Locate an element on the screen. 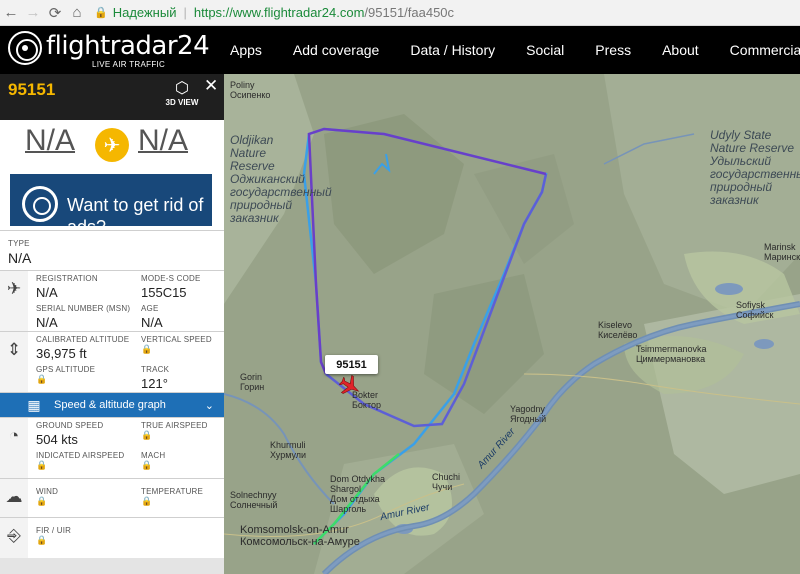 The width and height of the screenshot is (800, 574). nav-data-history: Data / History is located at coordinates (452, 50).